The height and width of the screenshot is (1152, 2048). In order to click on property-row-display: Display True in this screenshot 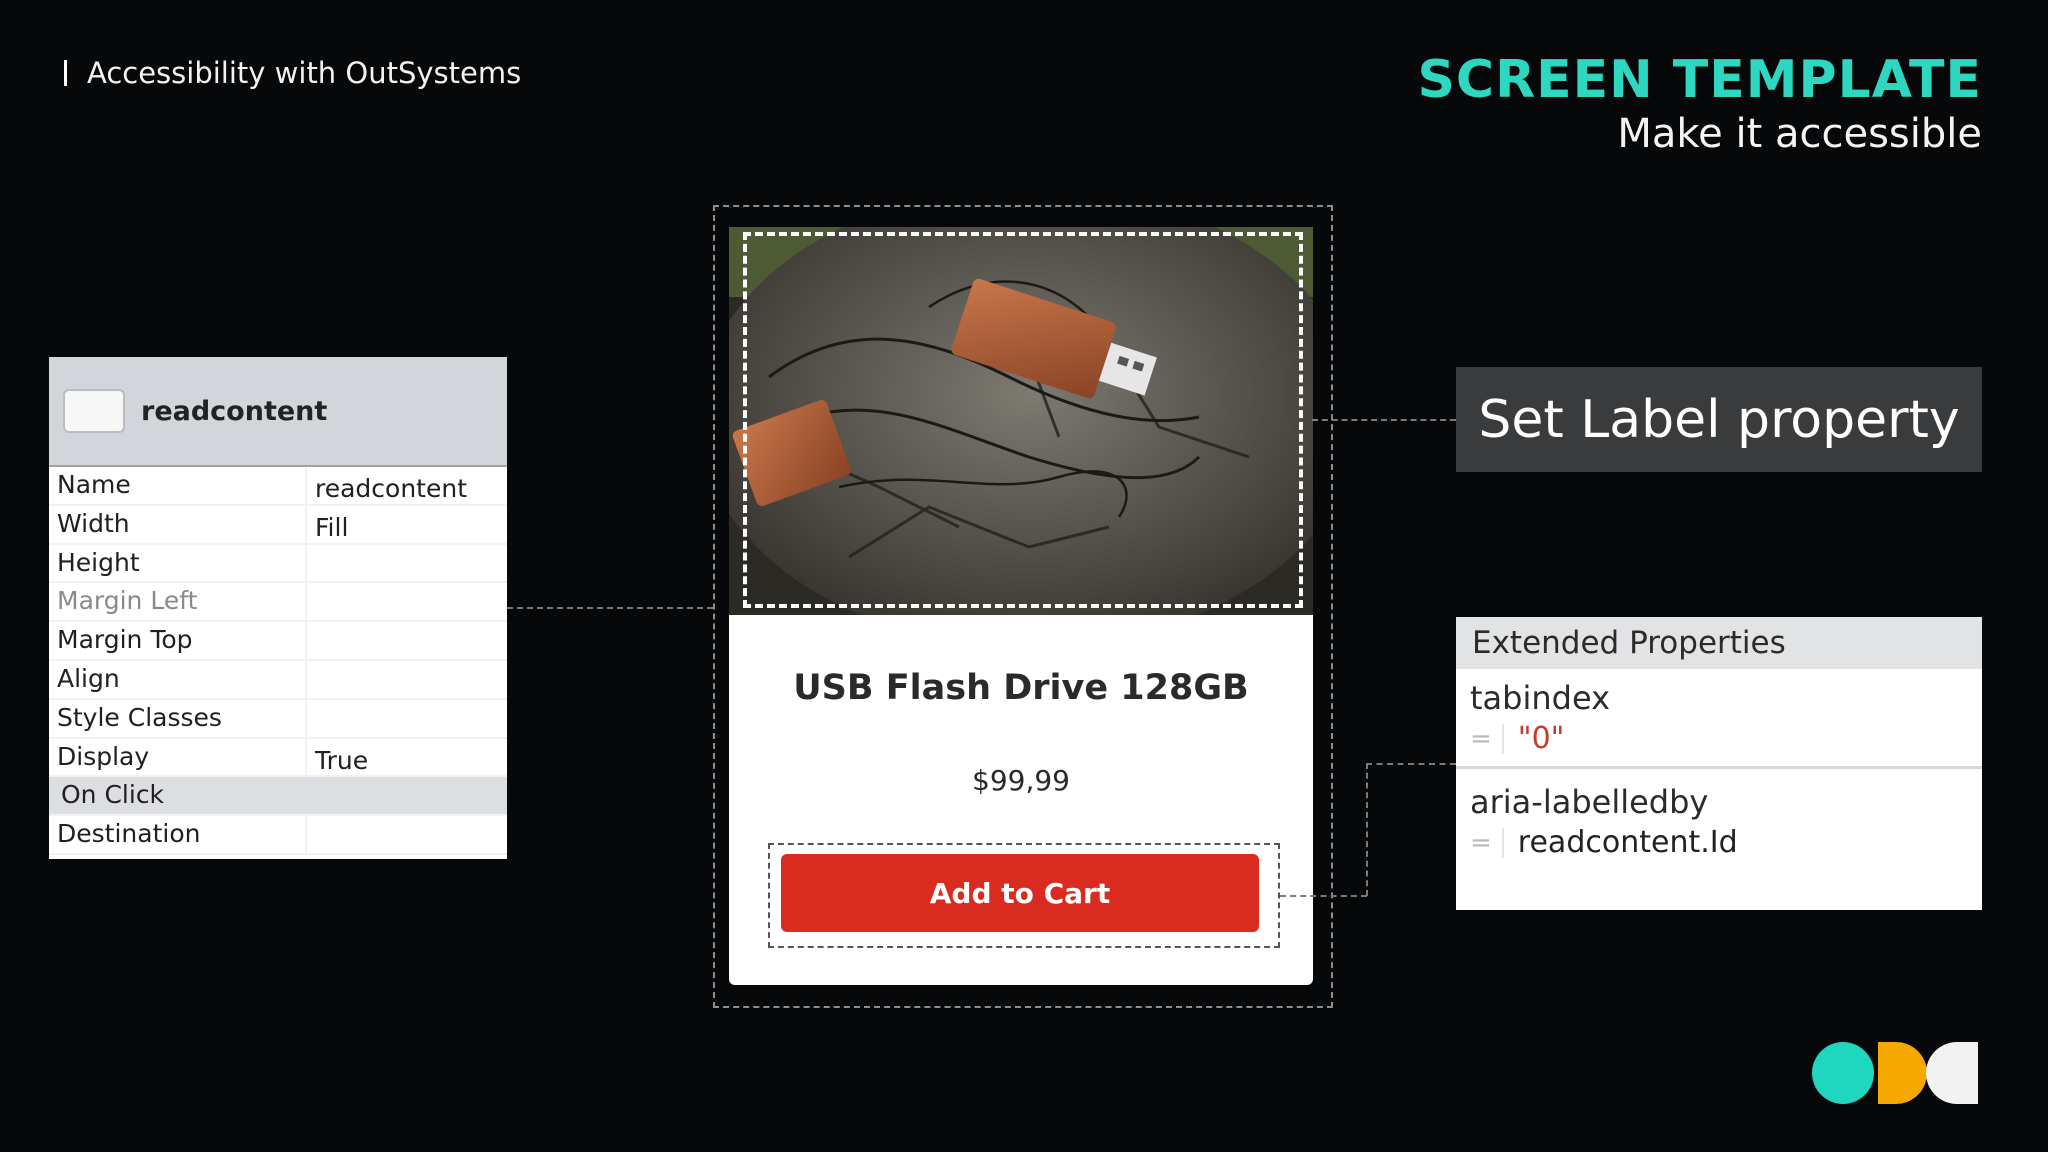, I will do `click(278, 758)`.